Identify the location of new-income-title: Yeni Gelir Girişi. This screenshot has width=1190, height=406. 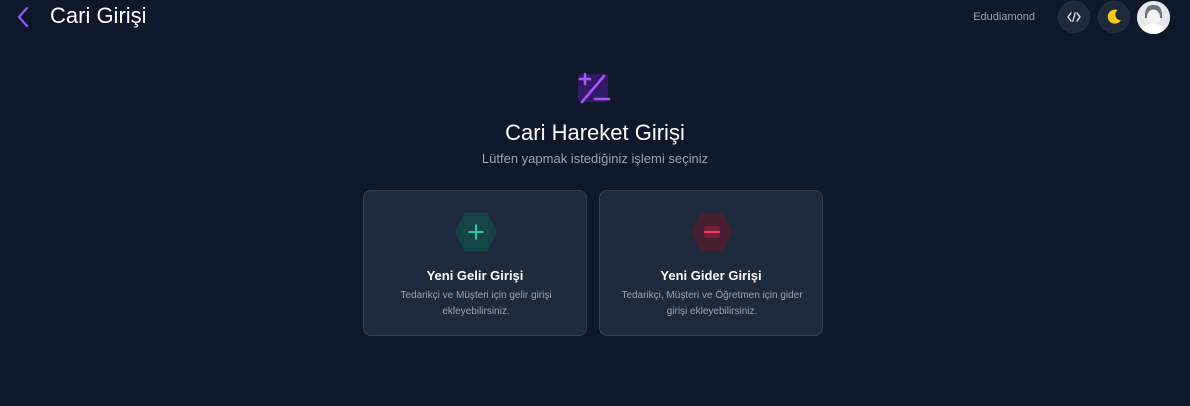
(475, 275).